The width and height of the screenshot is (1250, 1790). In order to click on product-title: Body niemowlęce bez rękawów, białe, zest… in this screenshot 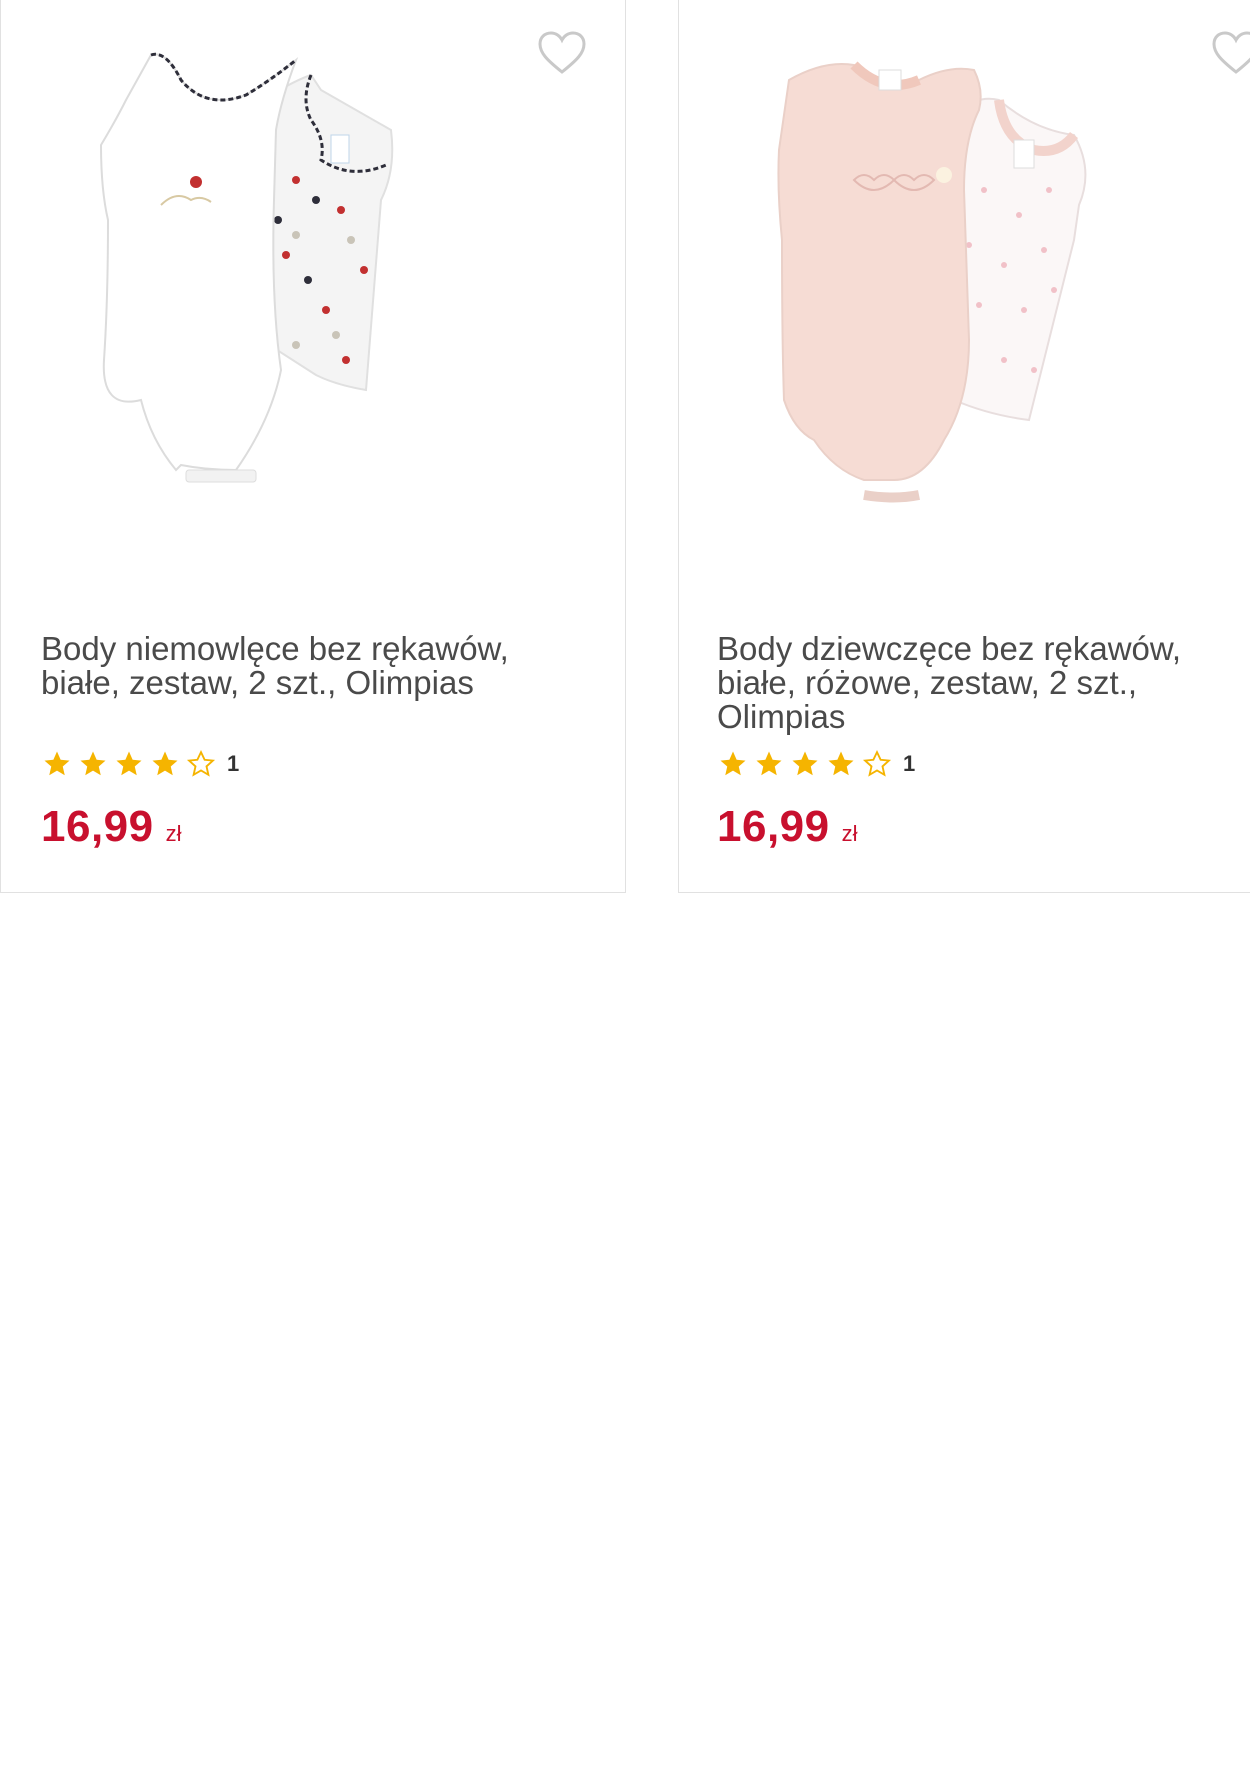, I will do `click(301, 666)`.